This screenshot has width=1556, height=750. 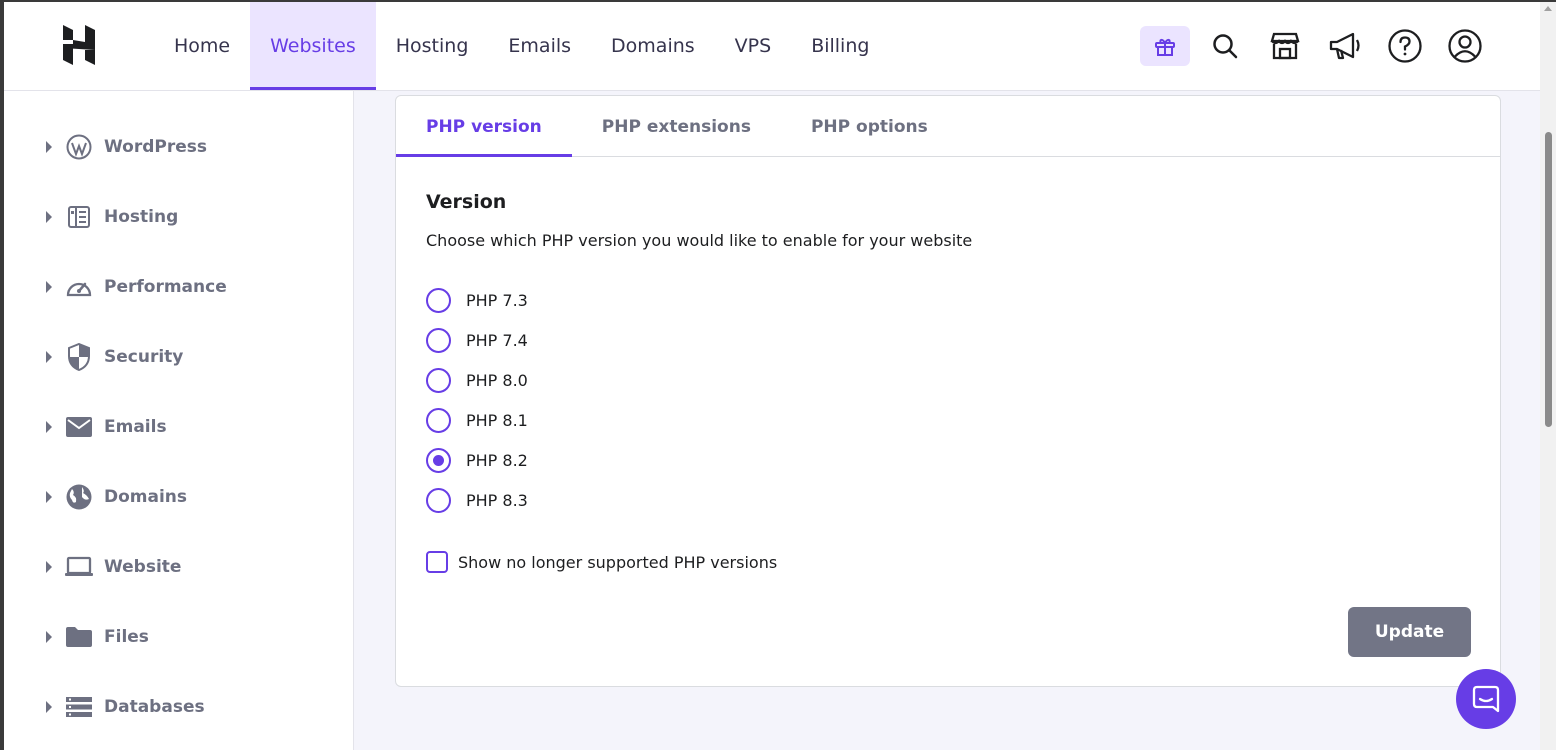 What do you see at coordinates (869, 126) in the screenshot?
I see `tab-php-options: PHP options` at bounding box center [869, 126].